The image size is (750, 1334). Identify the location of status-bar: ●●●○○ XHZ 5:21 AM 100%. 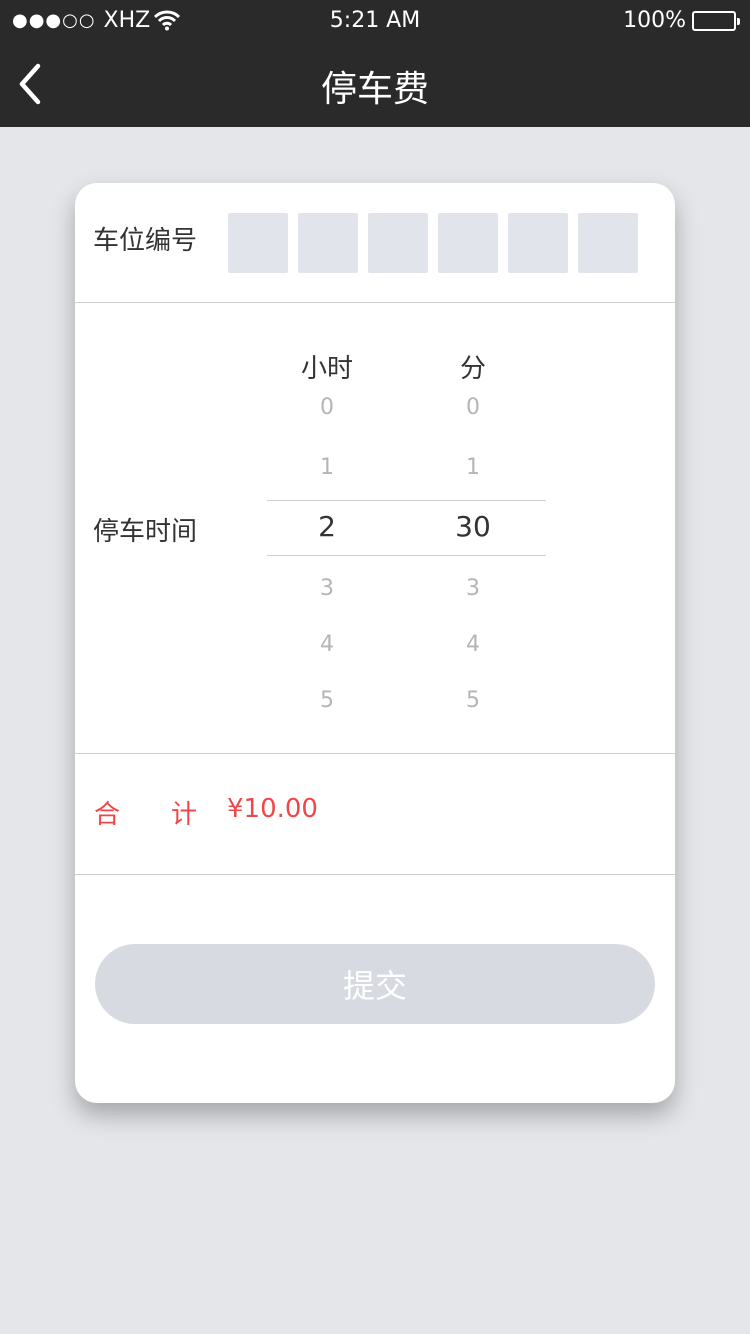
(375, 20).